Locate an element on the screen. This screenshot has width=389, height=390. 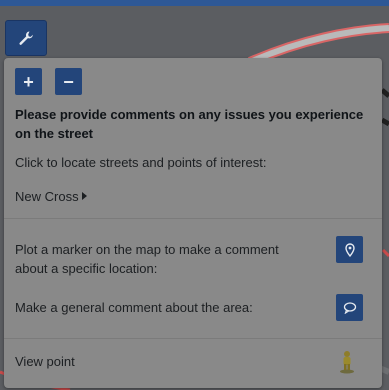
zoom-in-button: + is located at coordinates (28, 81).